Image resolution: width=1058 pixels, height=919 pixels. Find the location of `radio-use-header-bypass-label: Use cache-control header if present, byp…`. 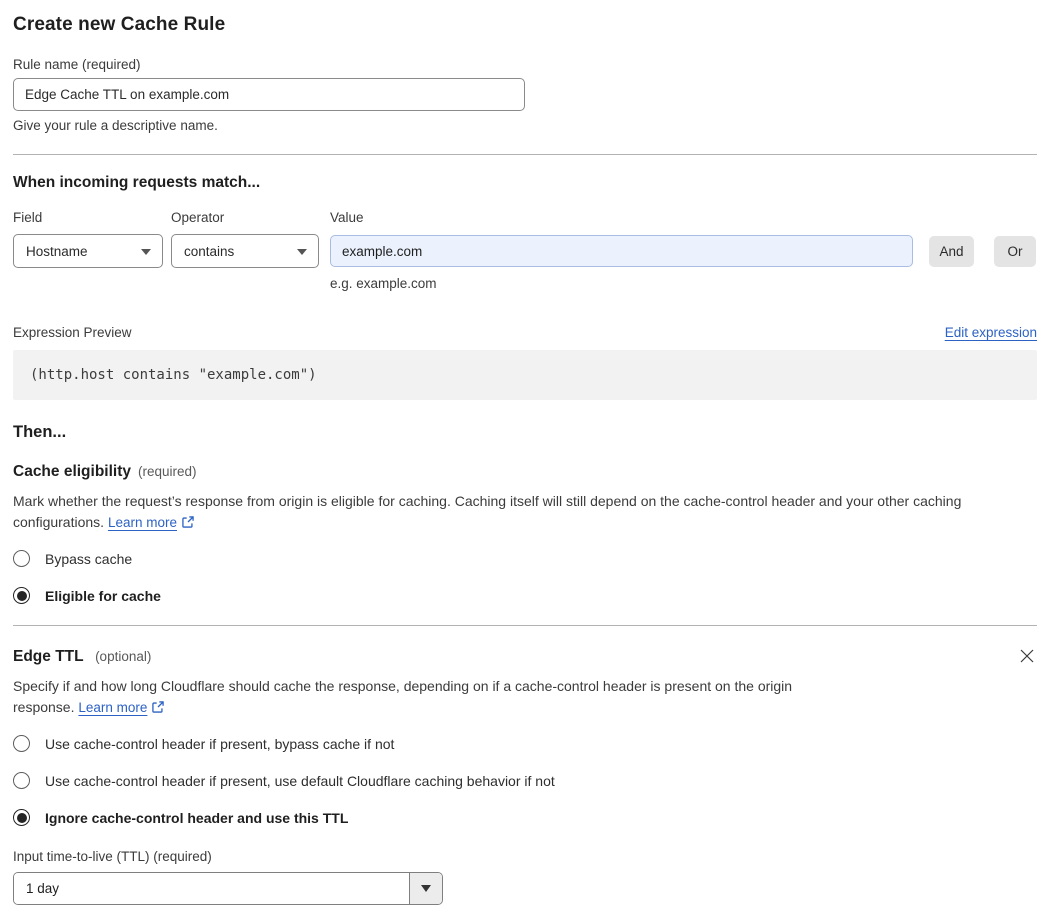

radio-use-header-bypass-label: Use cache-control header if present, byp… is located at coordinates (220, 743).